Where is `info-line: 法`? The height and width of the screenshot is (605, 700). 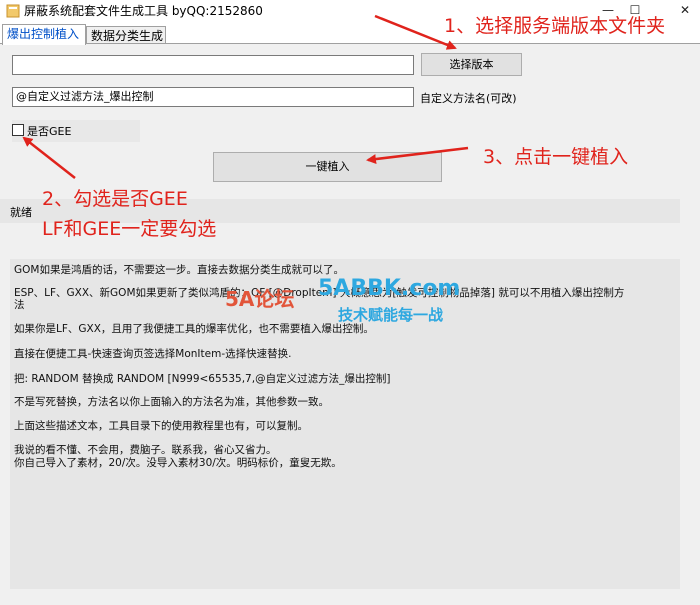
info-line: 法 is located at coordinates (19, 305).